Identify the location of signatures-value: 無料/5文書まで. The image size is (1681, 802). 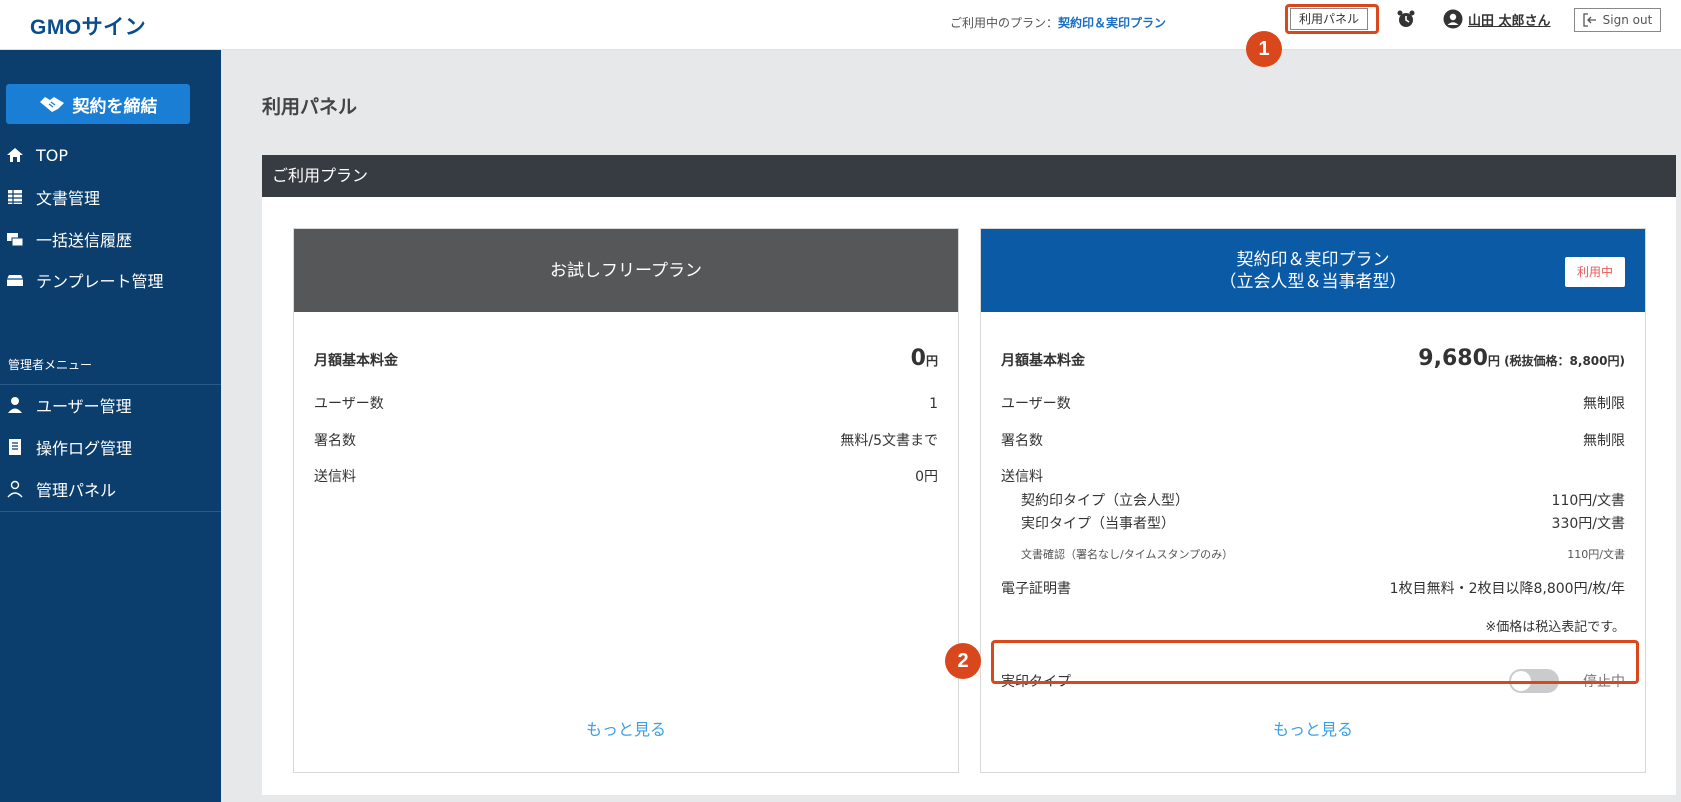
(889, 441).